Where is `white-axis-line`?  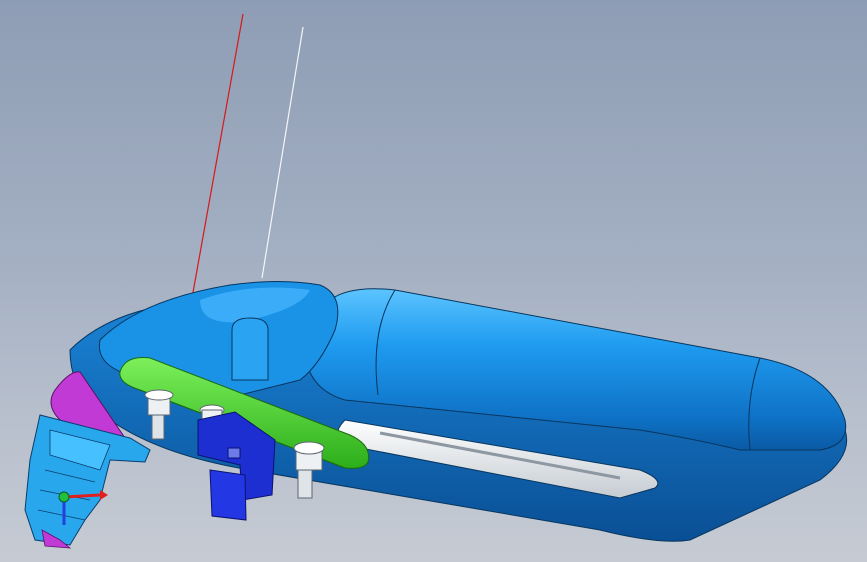 white-axis-line is located at coordinates (282, 152).